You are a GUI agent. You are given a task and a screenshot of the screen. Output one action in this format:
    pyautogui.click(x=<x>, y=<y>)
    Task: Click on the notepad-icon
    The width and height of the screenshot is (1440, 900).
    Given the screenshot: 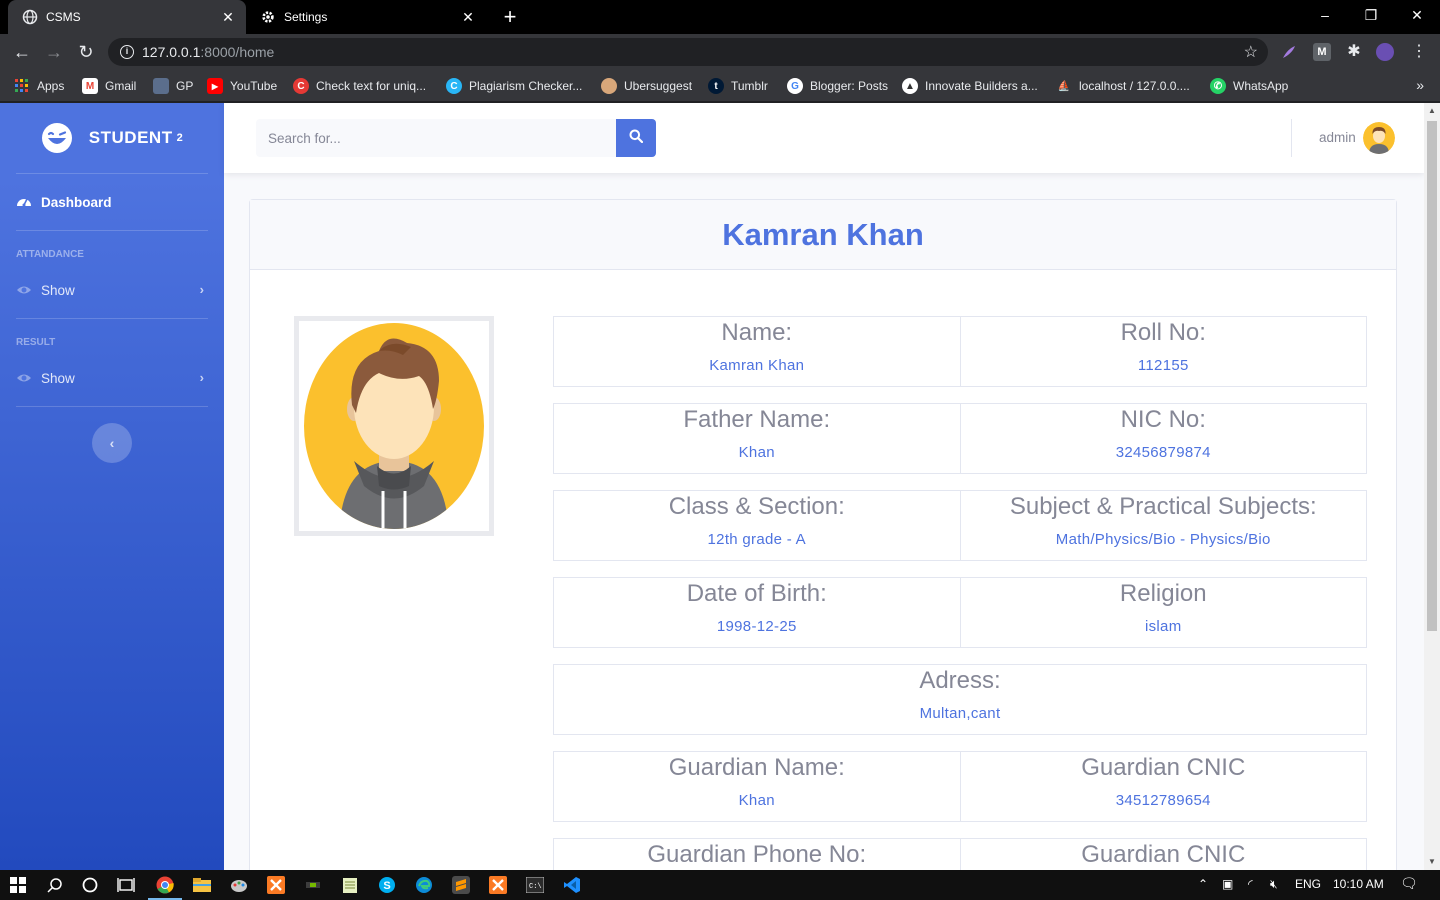 What is the action you would take?
    pyautogui.click(x=350, y=885)
    